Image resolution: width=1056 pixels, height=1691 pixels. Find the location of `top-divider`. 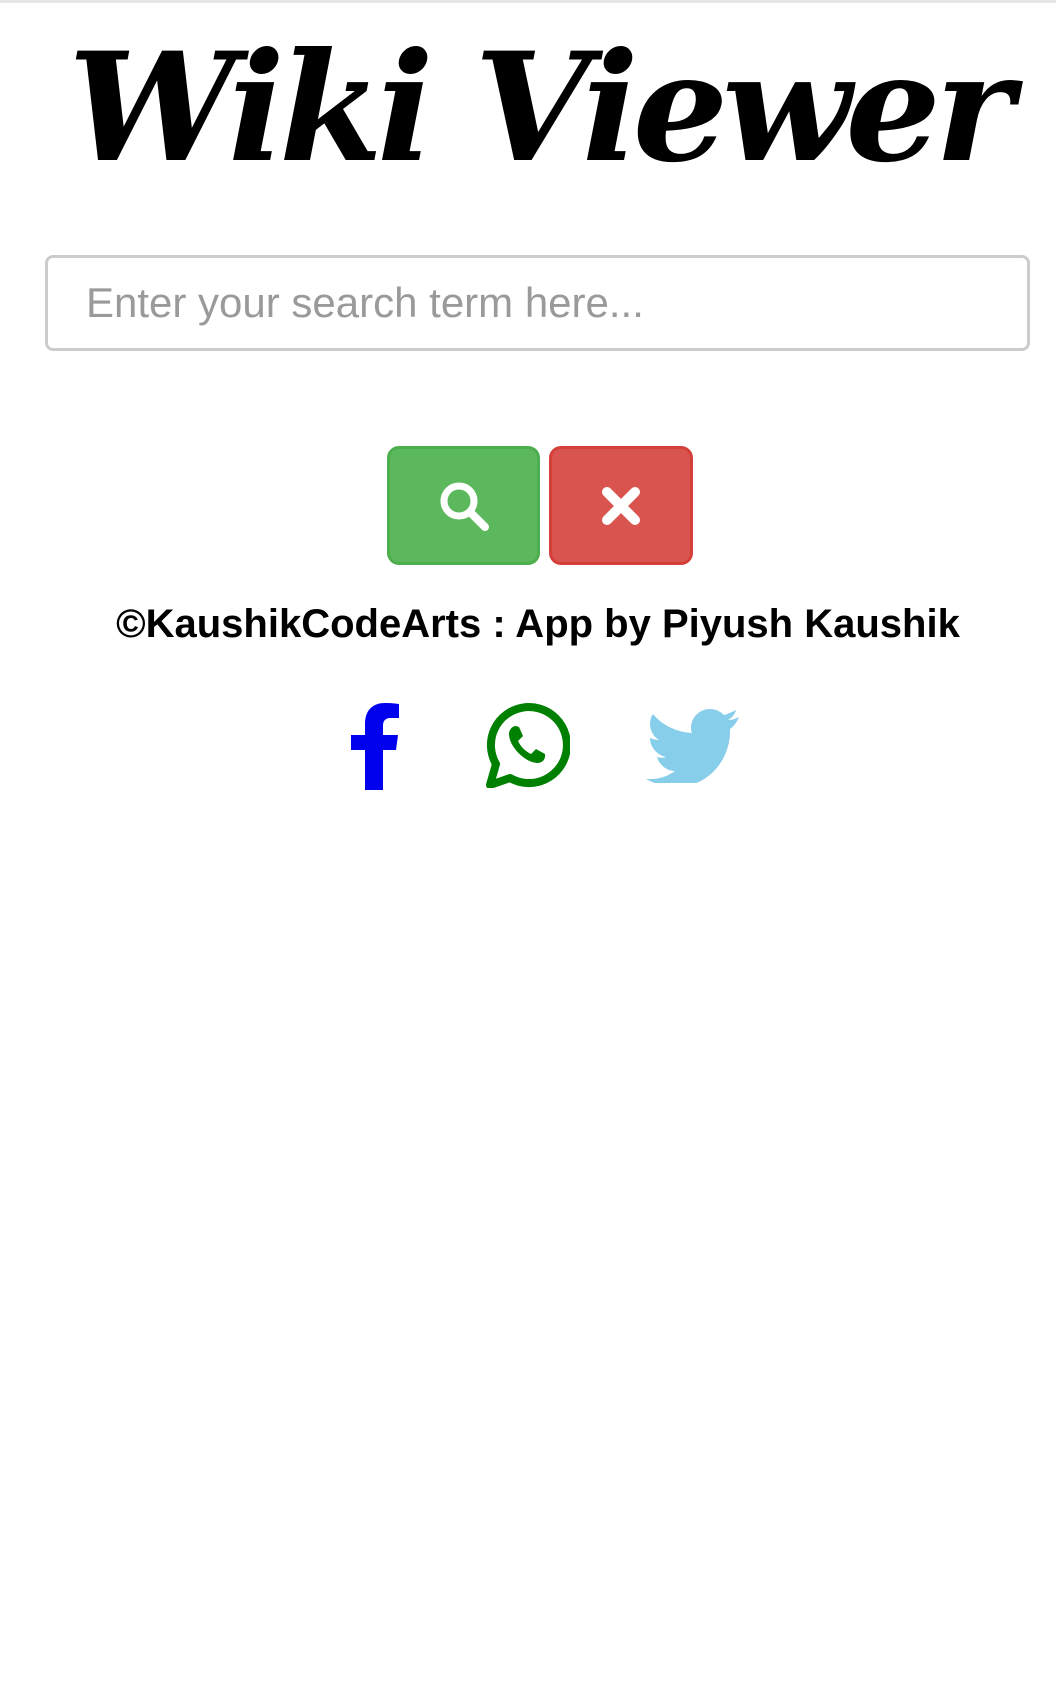

top-divider is located at coordinates (528, 1).